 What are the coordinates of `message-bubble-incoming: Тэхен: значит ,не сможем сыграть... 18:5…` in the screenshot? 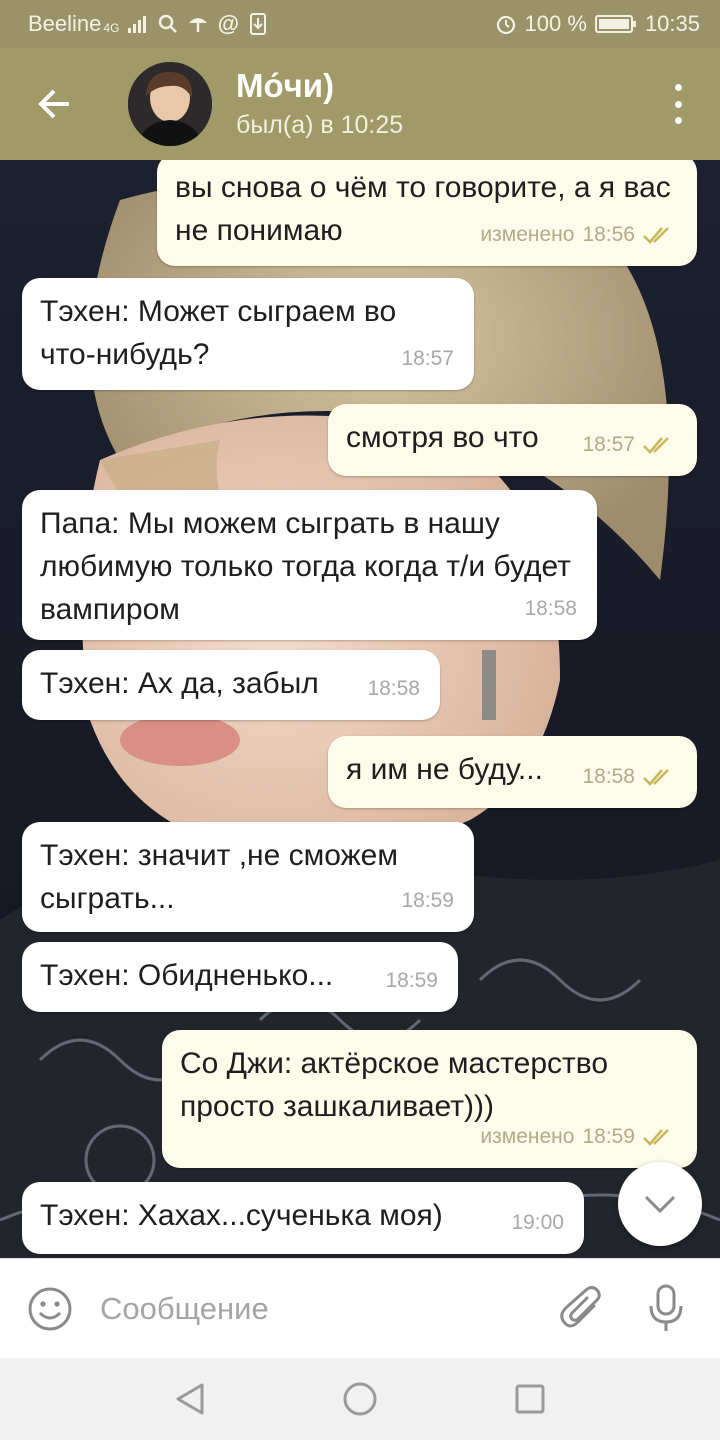 It's located at (248, 877).